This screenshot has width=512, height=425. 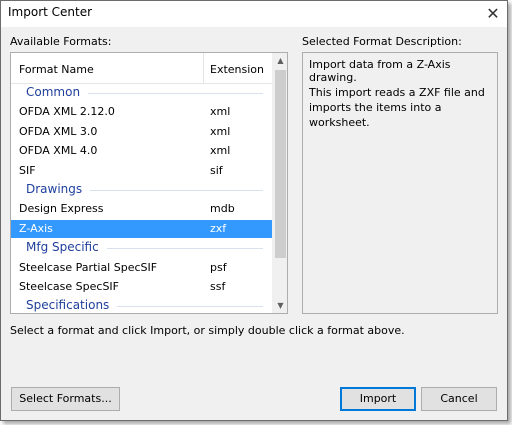 I want to click on list-item: Design Express mdb, so click(x=142, y=209).